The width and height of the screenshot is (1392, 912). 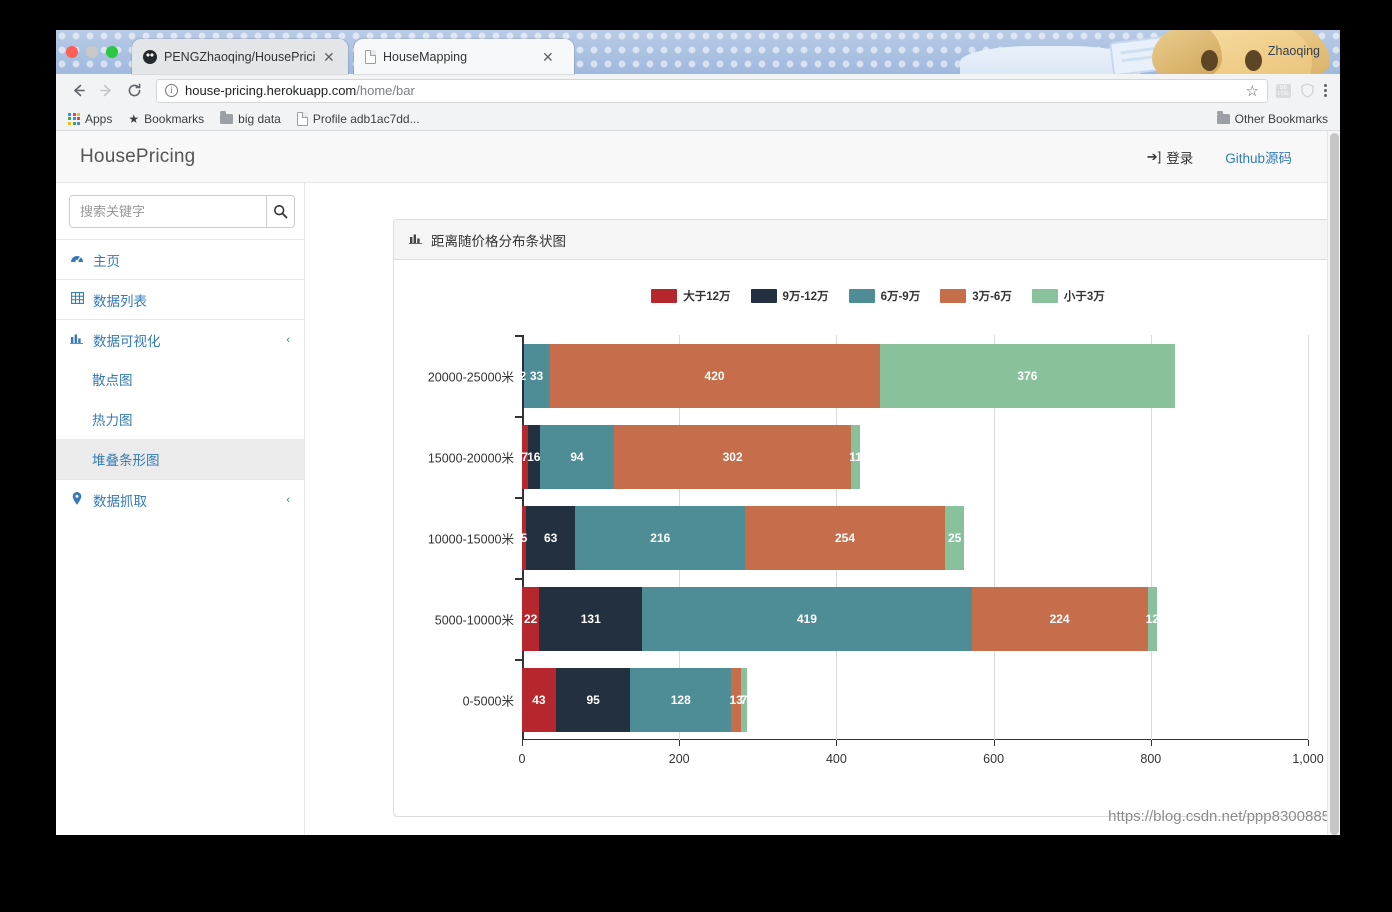 I want to click on shield-icon, so click(x=1307, y=90).